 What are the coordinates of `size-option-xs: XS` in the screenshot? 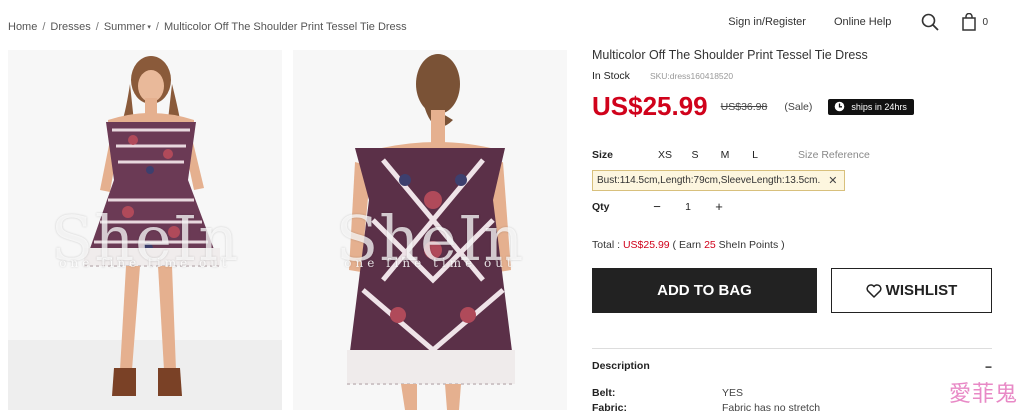 It's located at (665, 155).